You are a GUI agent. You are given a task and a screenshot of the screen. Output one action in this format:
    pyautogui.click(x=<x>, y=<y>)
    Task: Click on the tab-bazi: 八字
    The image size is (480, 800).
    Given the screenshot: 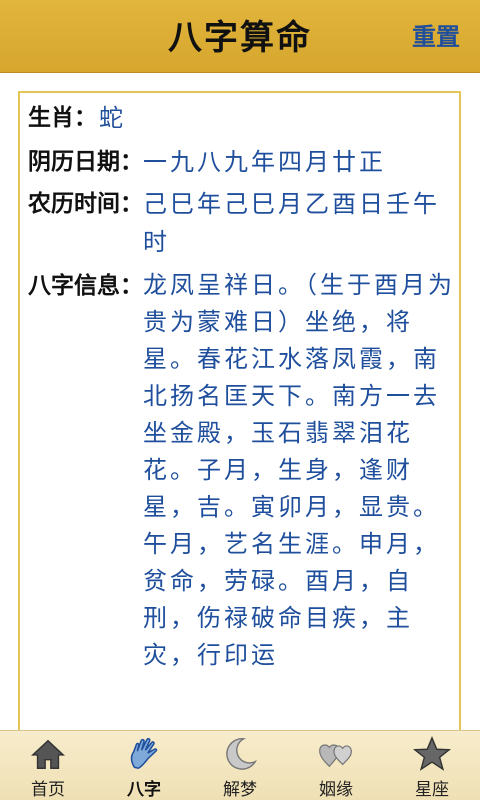 What is the action you would take?
    pyautogui.click(x=144, y=765)
    